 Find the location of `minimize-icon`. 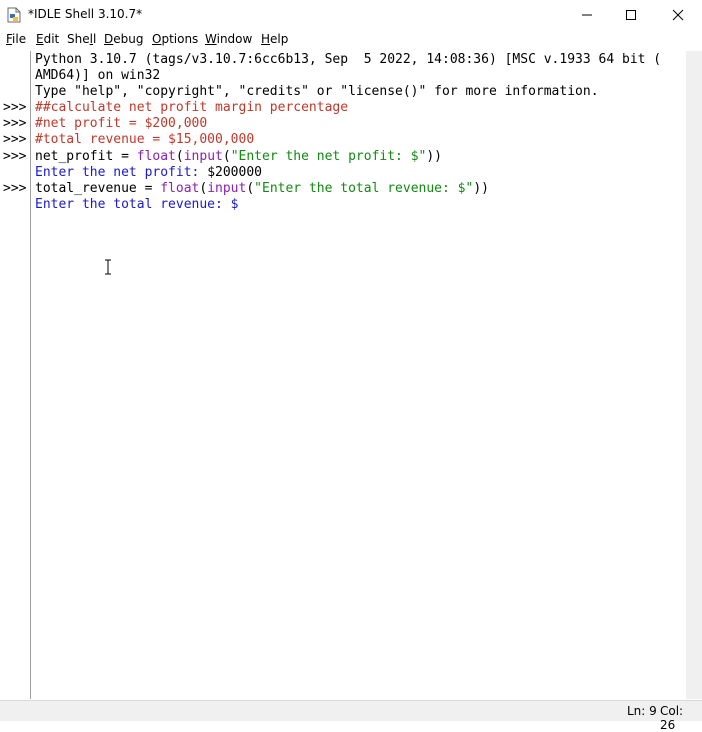

minimize-icon is located at coordinates (587, 15).